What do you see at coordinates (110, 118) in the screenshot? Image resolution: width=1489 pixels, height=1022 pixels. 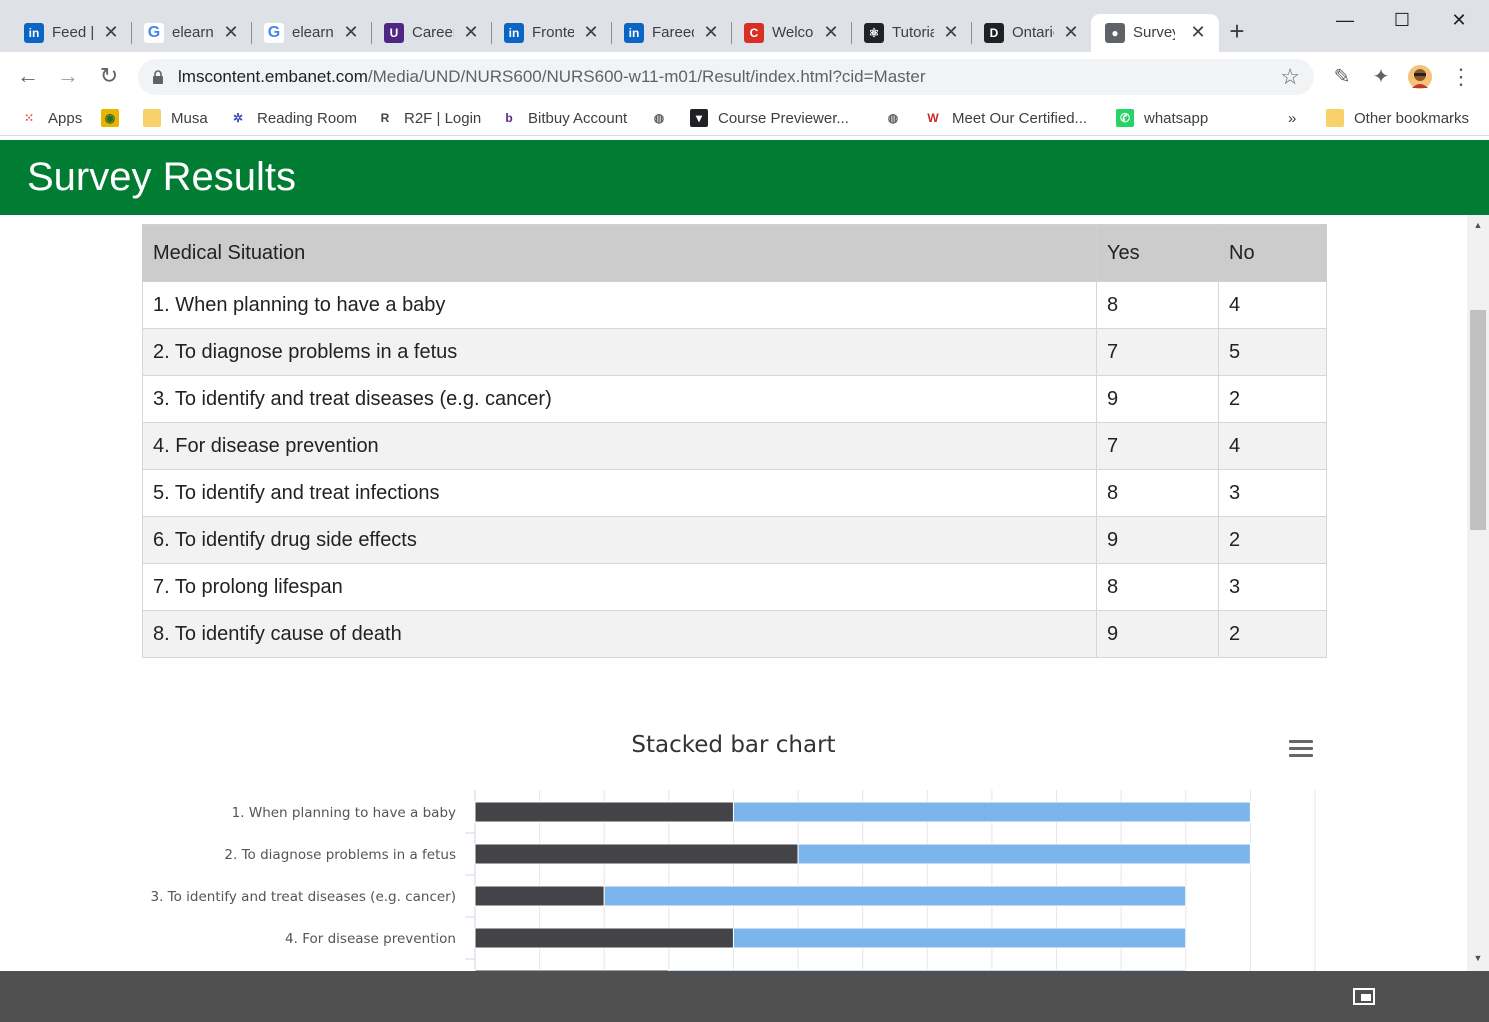 I see `bookmark-item: ◉` at bounding box center [110, 118].